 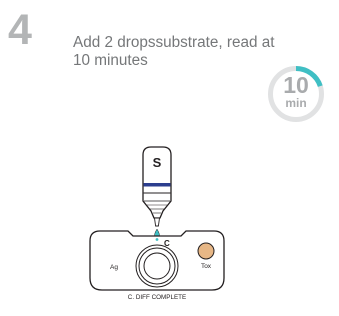 I want to click on bottle-label: S, so click(x=157, y=162).